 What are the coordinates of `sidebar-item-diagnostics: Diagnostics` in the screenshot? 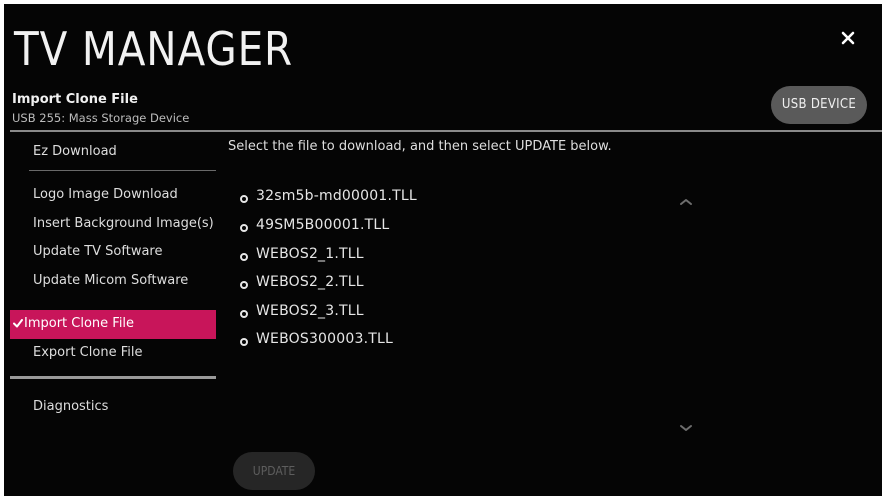 It's located at (113, 407).